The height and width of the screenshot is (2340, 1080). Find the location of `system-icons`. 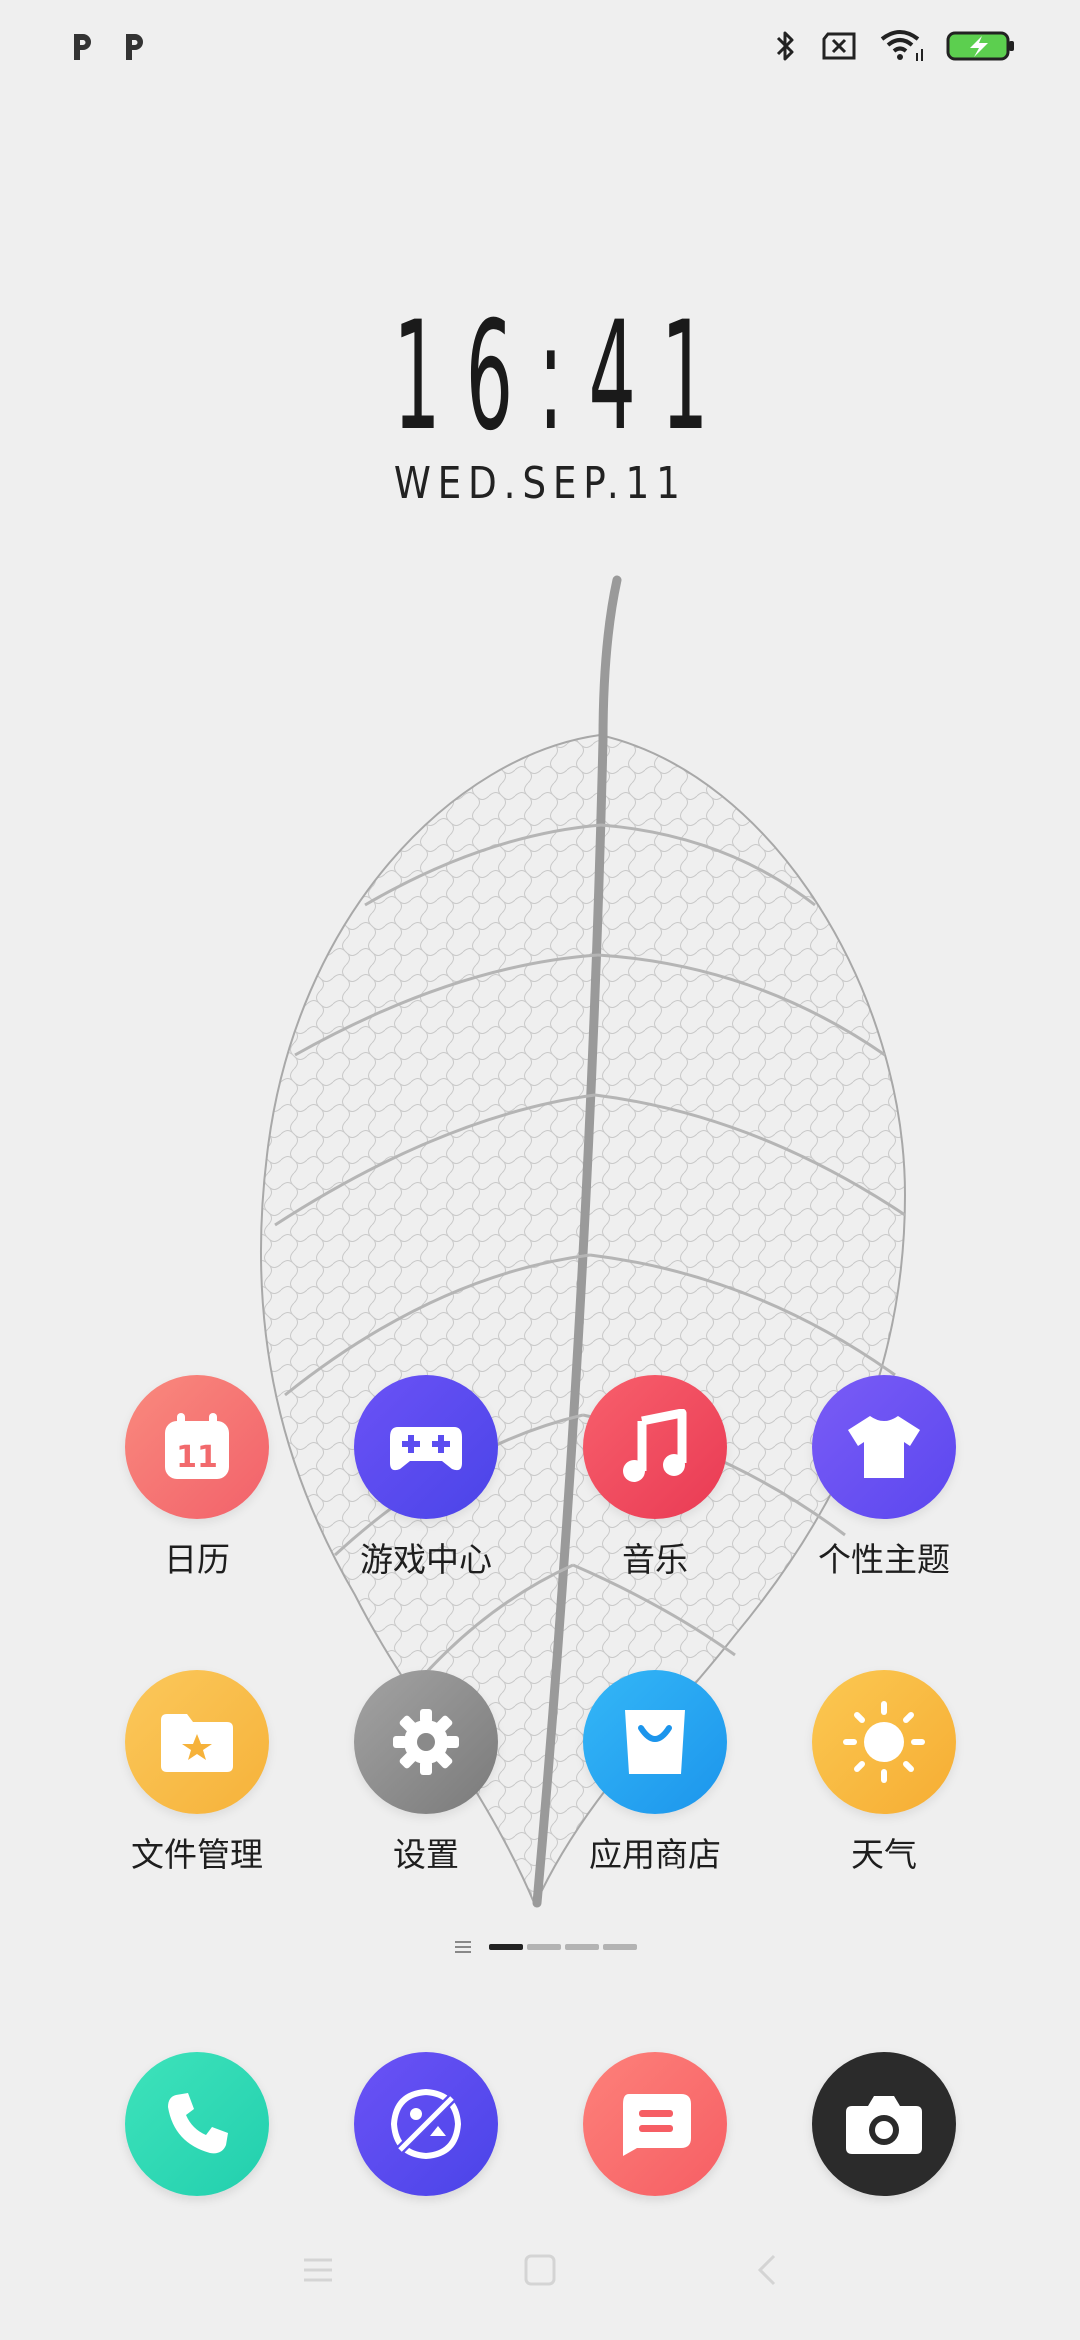

system-icons is located at coordinates (895, 46).